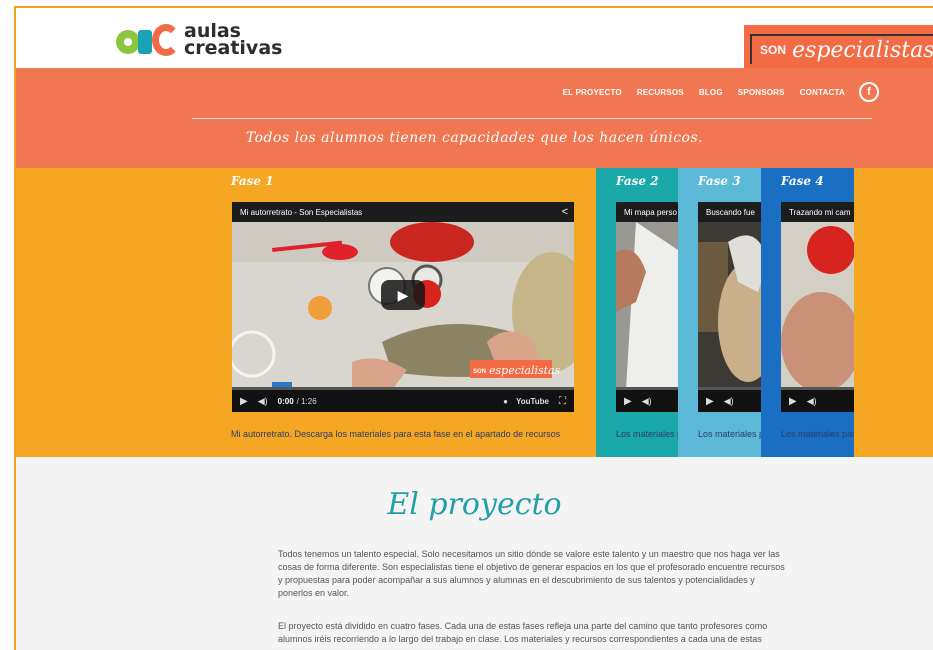 The width and height of the screenshot is (933, 650). Describe the element at coordinates (473, 7) in the screenshot. I see `frame-border-top` at that location.